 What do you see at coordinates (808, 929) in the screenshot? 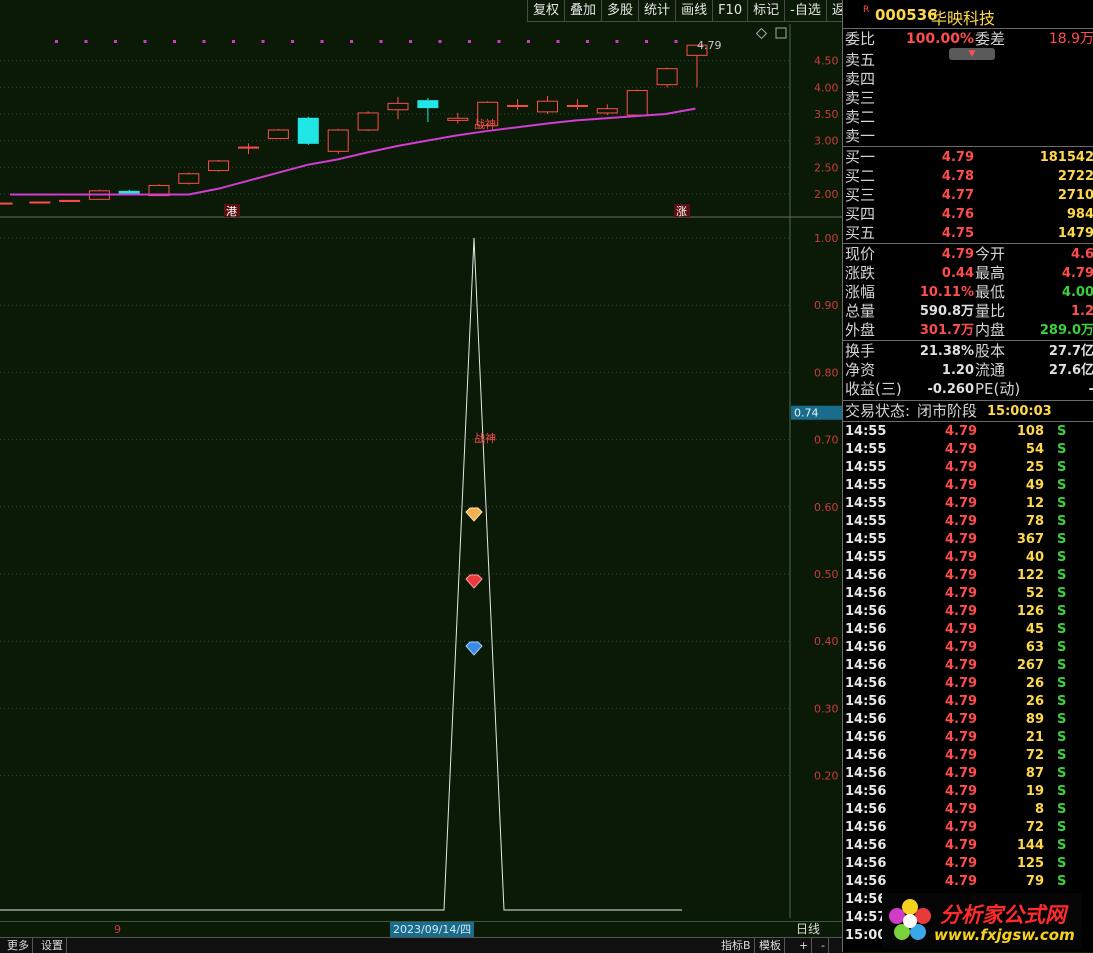
I see `period-button: 日线` at bounding box center [808, 929].